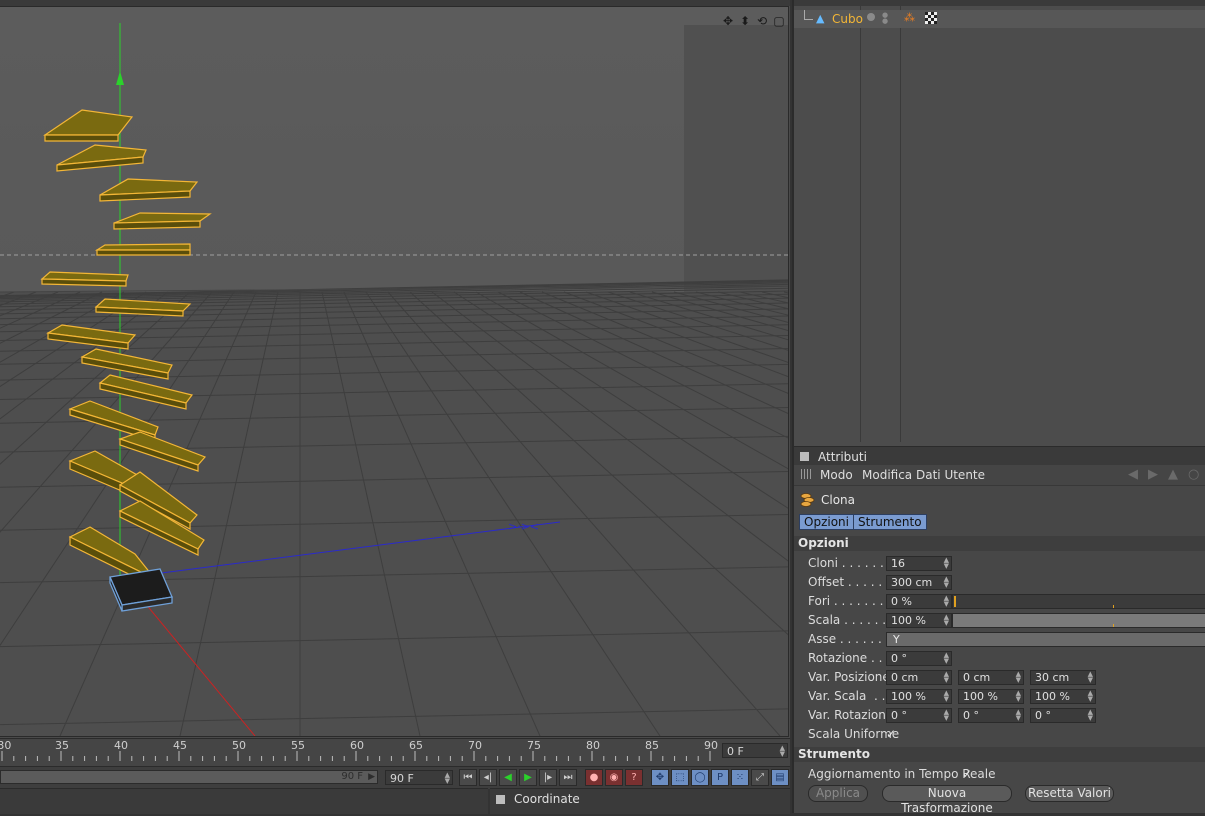 This screenshot has height=816, width=1205. Describe the element at coordinates (1063, 715) in the screenshot. I see `var-rotazione-z-field: 0 ° ▲ ▼` at that location.